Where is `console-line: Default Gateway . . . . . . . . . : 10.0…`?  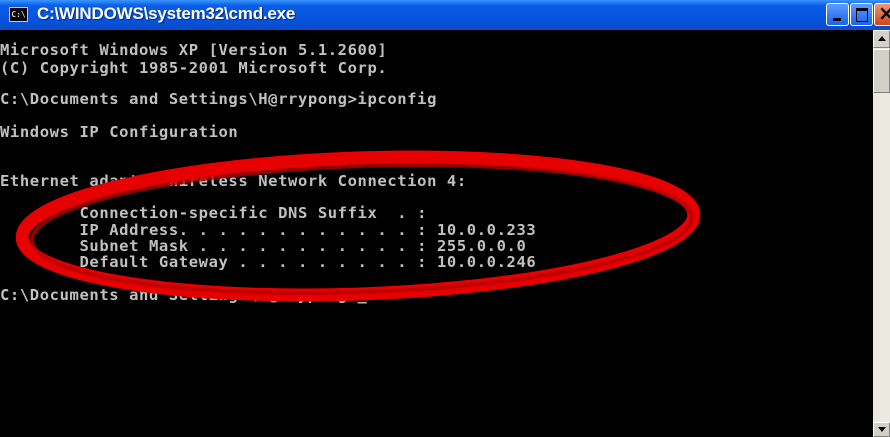
console-line: Default Gateway . . . . . . . . . : 10.0… is located at coordinates (268, 262).